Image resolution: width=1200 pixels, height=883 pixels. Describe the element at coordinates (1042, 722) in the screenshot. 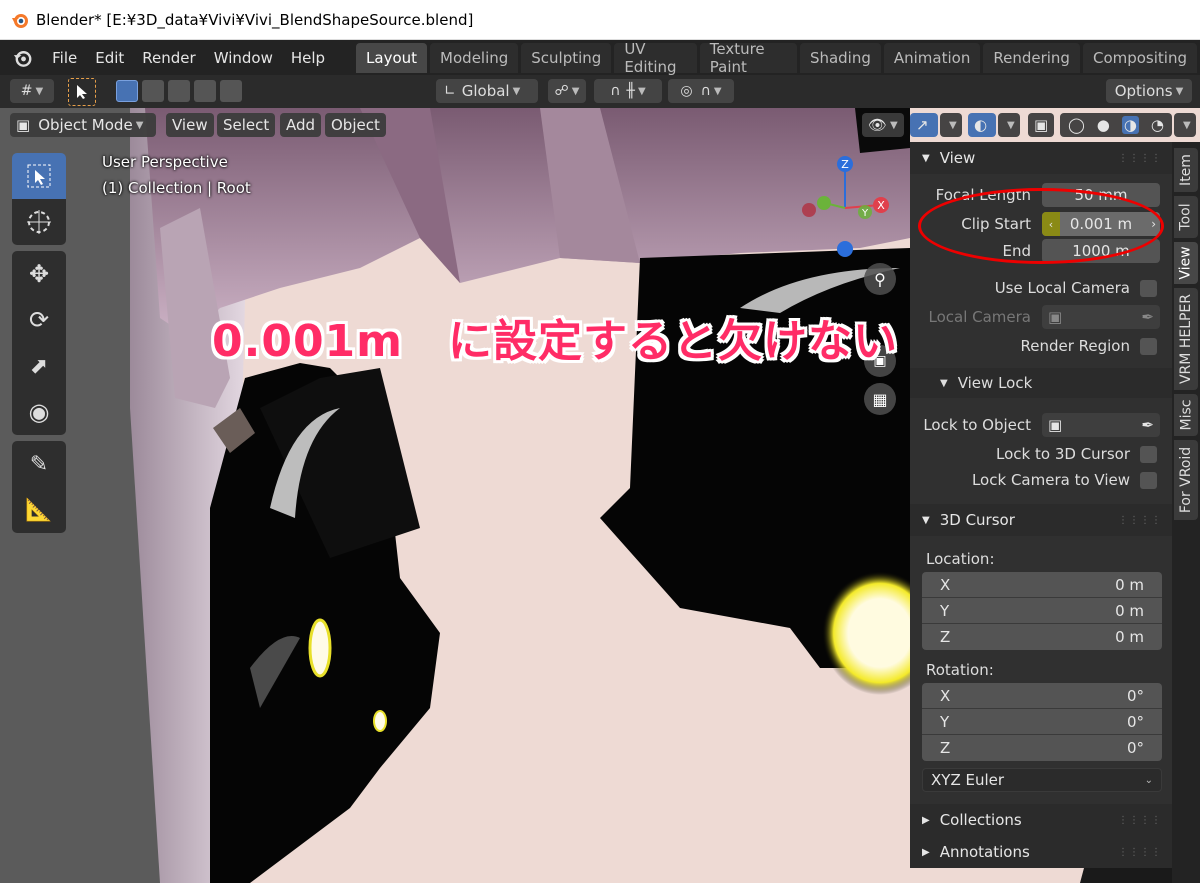

I see `rotation-y-field: Y 0°` at that location.